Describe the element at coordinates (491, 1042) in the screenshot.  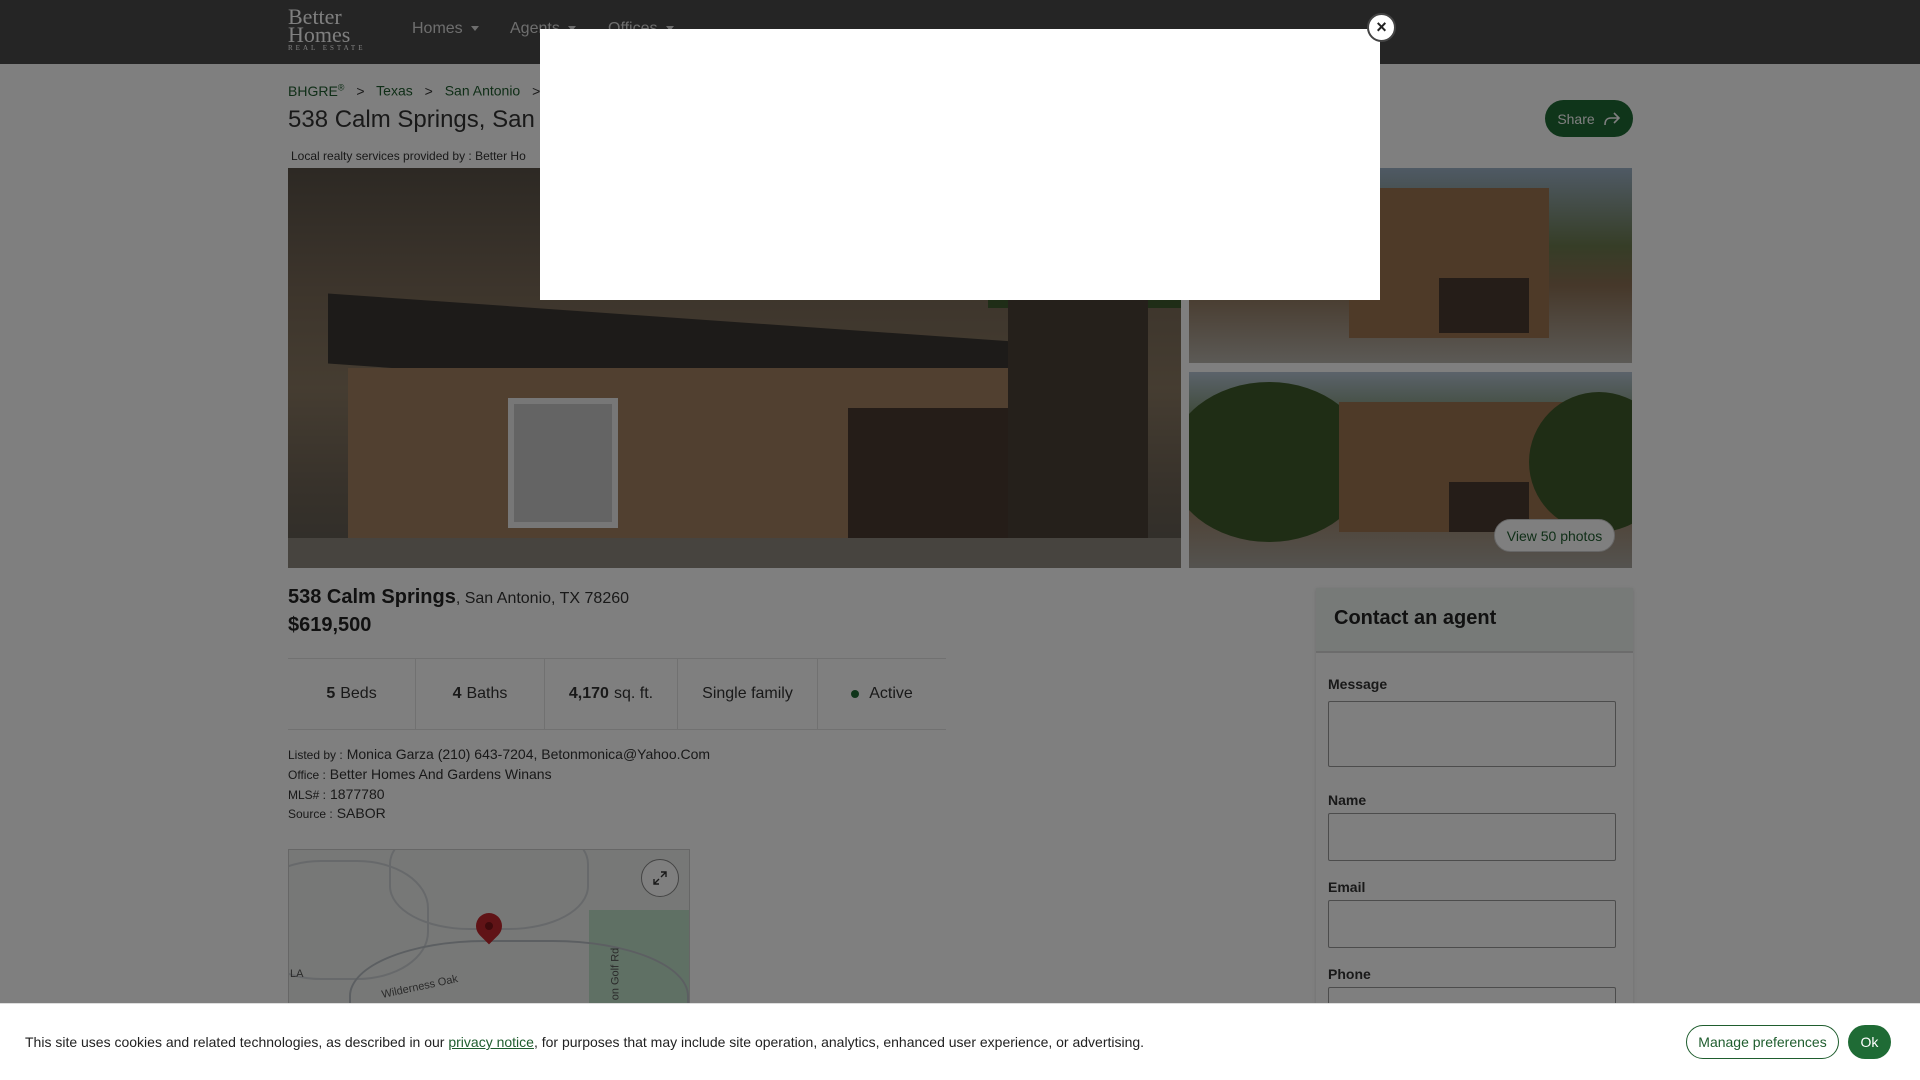
I see `privacy-notice-link: privacy notice` at that location.